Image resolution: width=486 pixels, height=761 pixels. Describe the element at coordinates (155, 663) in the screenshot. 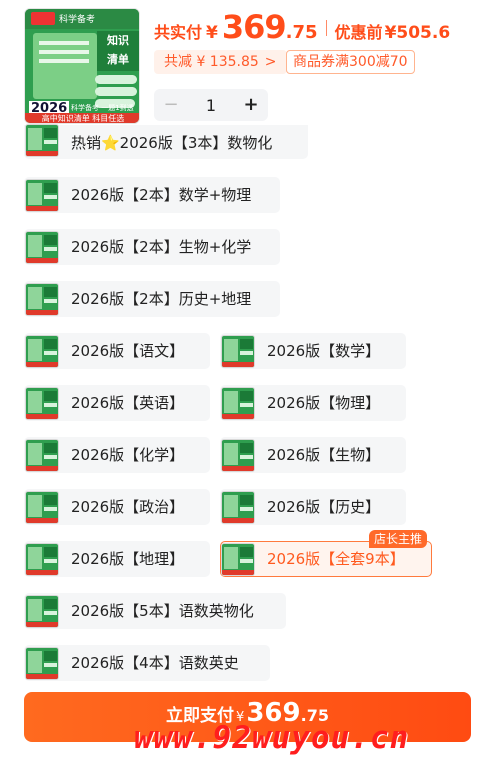

I see `variant-option-label: 2026版【4本】语数英史` at that location.